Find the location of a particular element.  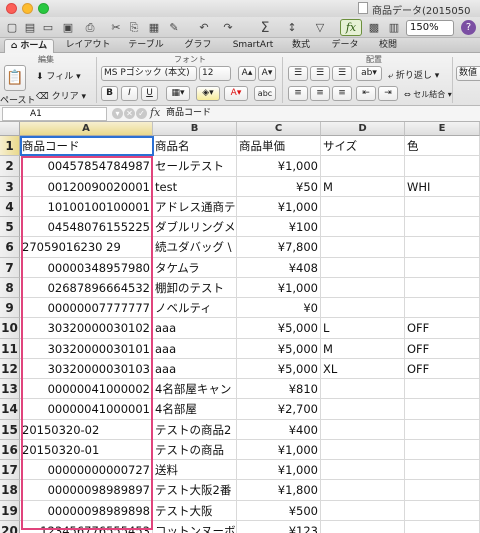

cell-b: セールテスト is located at coordinates (195, 166).